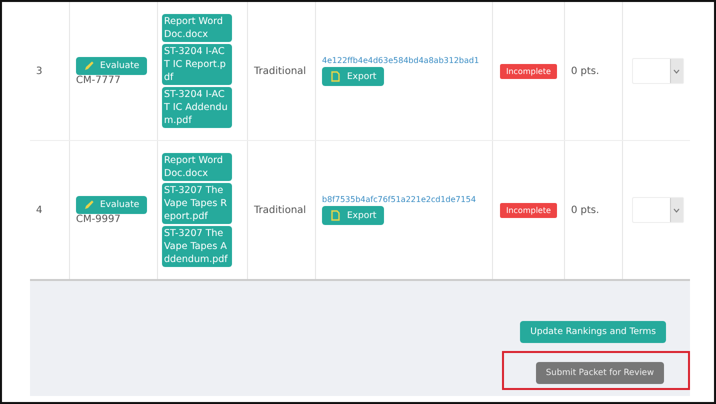 The image size is (716, 404). What do you see at coordinates (99, 80) in the screenshot?
I see `case-code: CM-7777` at bounding box center [99, 80].